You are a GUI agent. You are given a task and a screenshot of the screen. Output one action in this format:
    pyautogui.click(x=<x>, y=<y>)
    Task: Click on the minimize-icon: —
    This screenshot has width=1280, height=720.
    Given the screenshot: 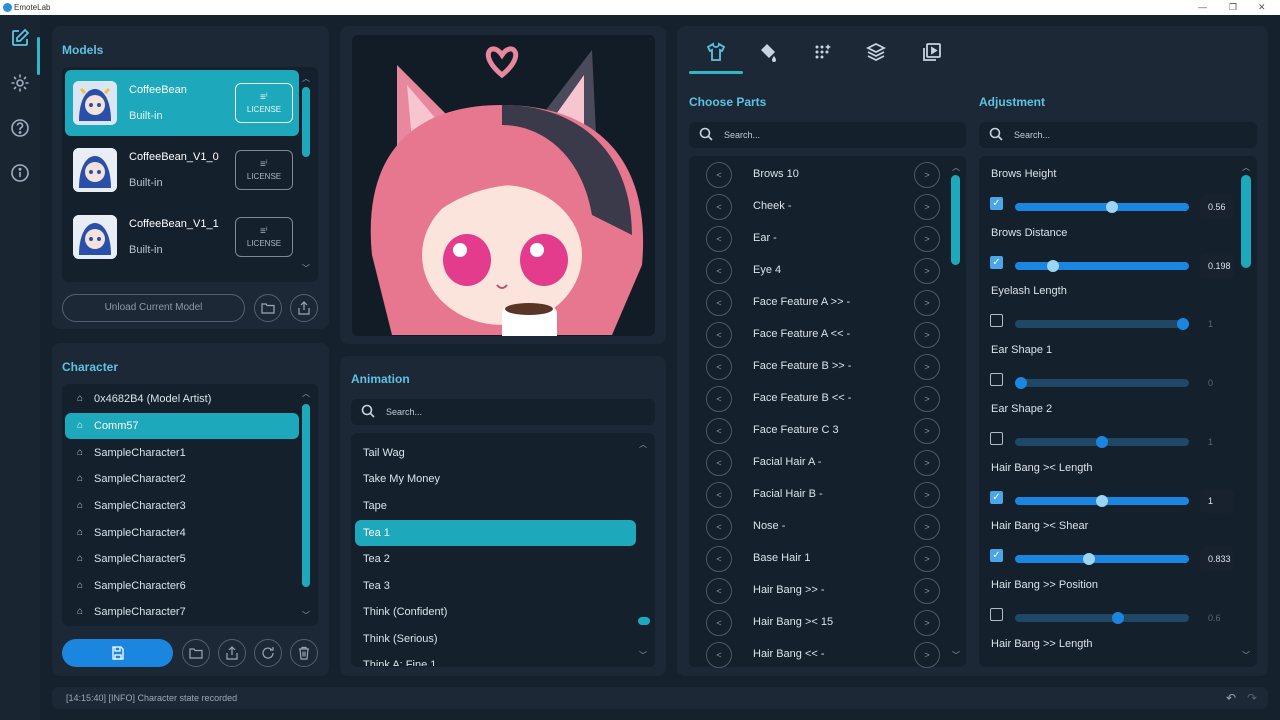 What is the action you would take?
    pyautogui.click(x=1202, y=7)
    